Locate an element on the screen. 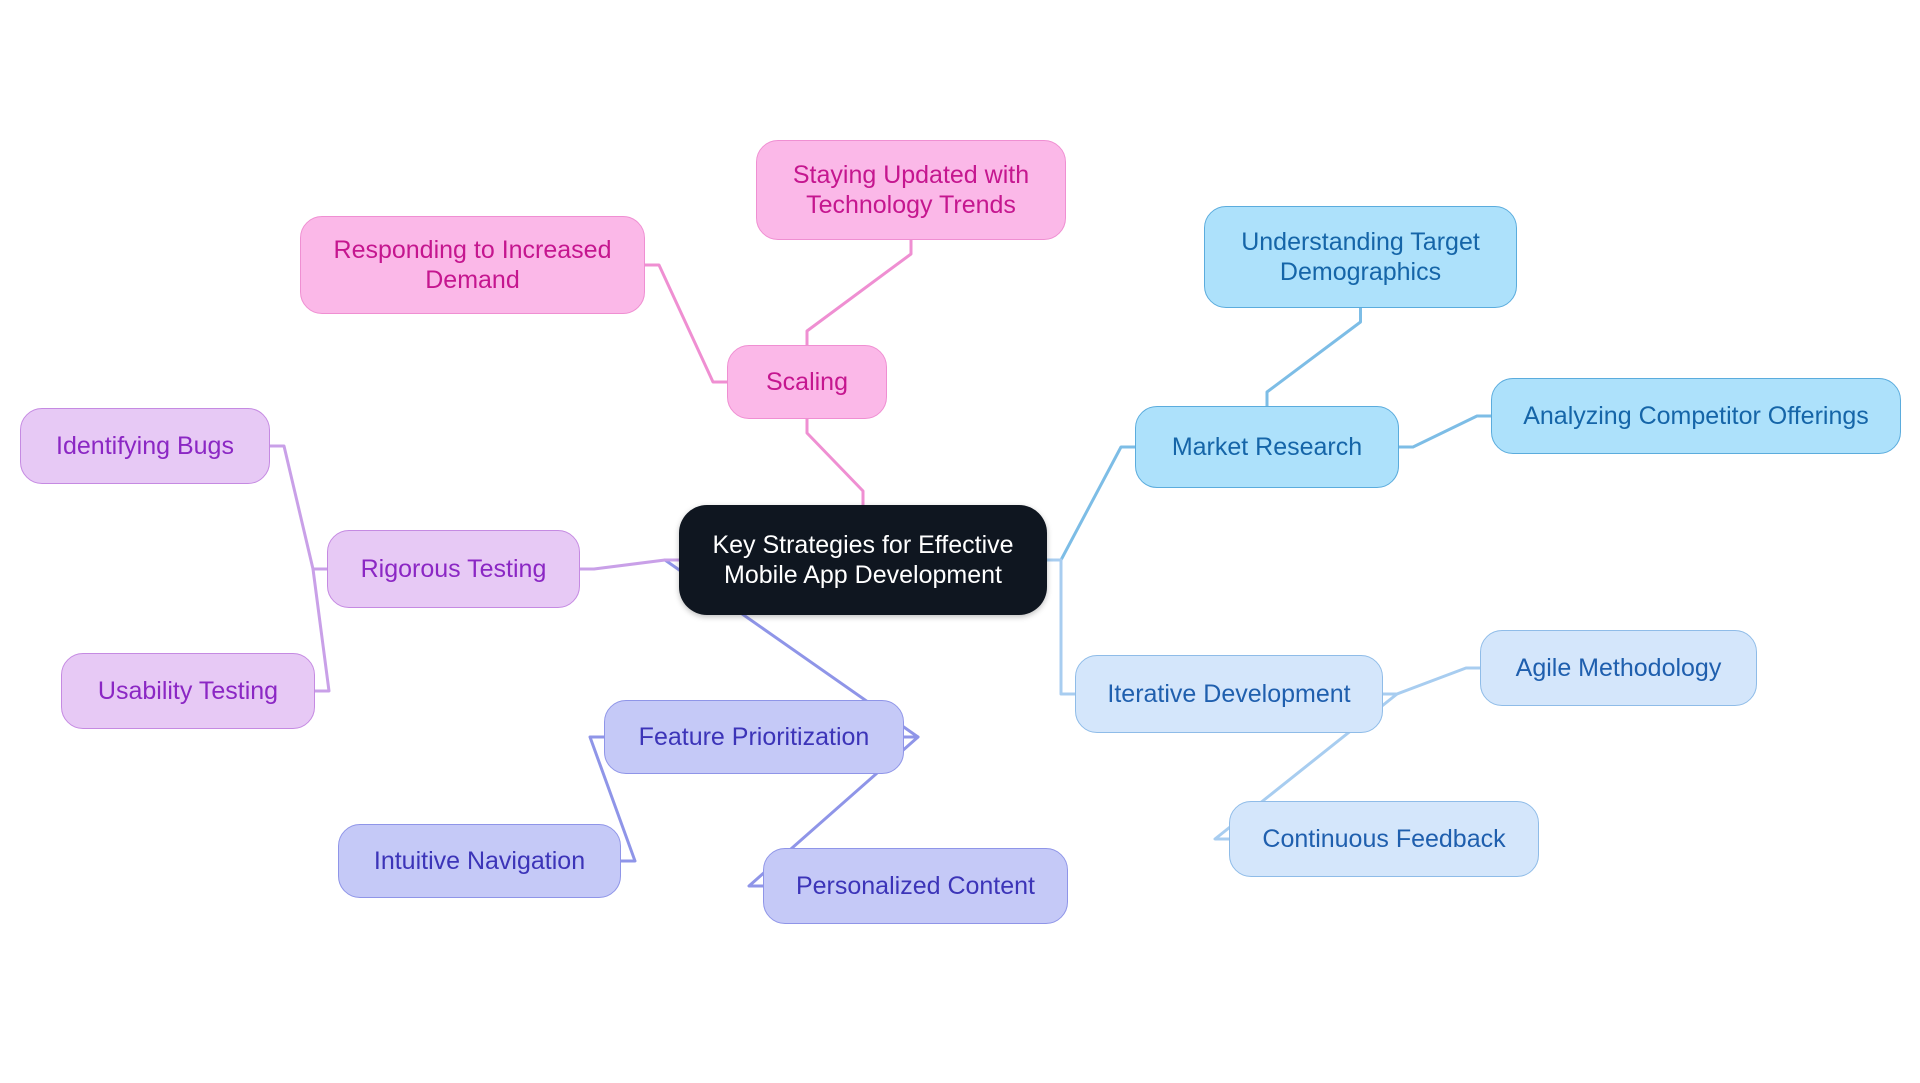  mindmap-node-label: Personalized Content is located at coordinates (915, 885).